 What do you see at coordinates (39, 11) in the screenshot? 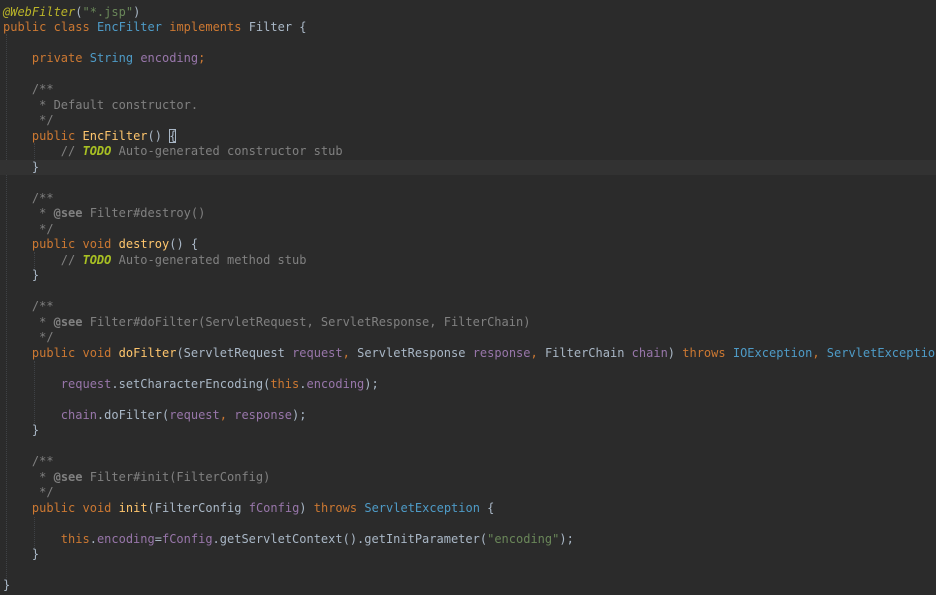
I see `code-token: @WebFilter` at bounding box center [39, 11].